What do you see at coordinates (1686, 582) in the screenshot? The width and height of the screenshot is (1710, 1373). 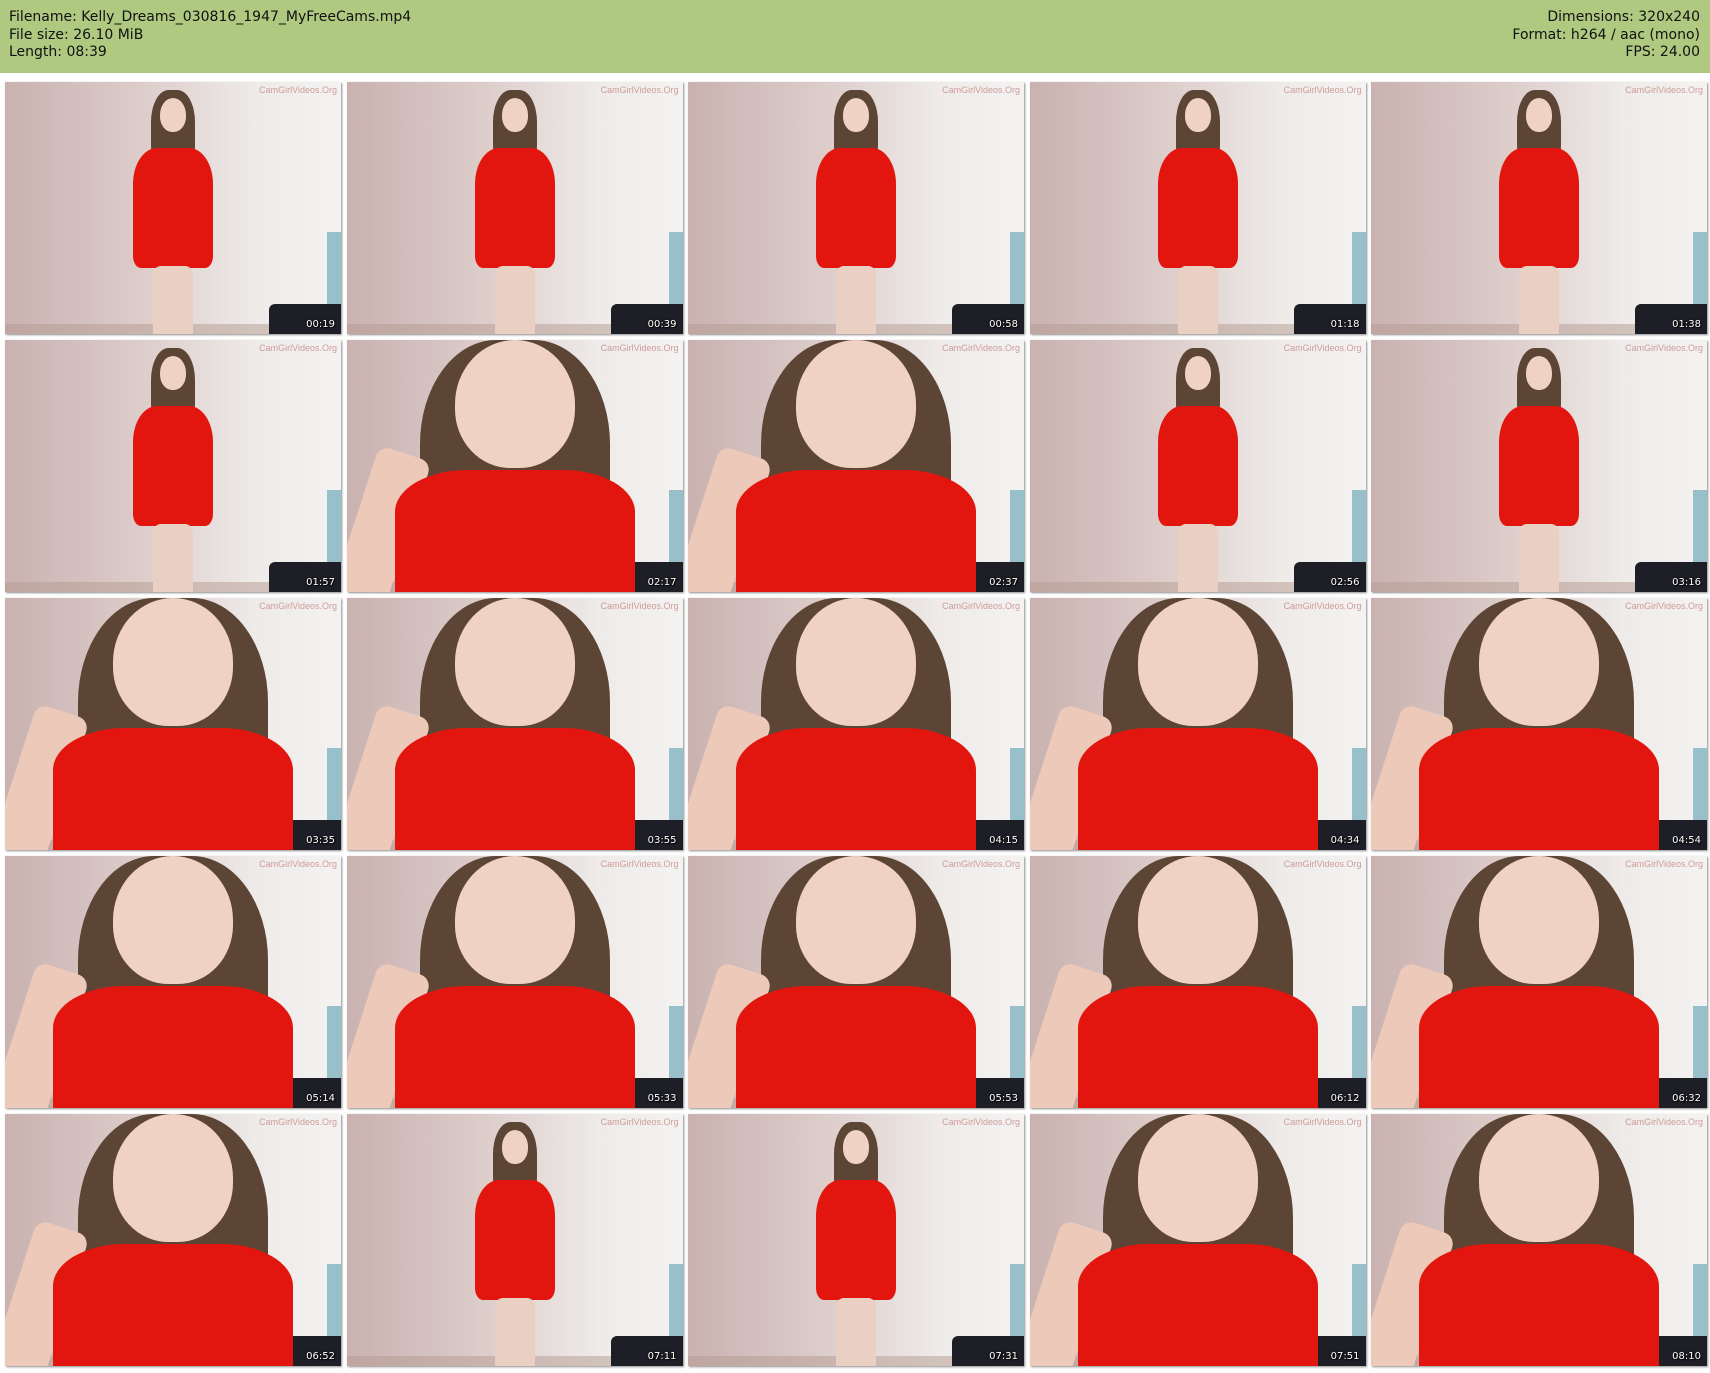 I see `thumbnail-timestamp: 03:16` at bounding box center [1686, 582].